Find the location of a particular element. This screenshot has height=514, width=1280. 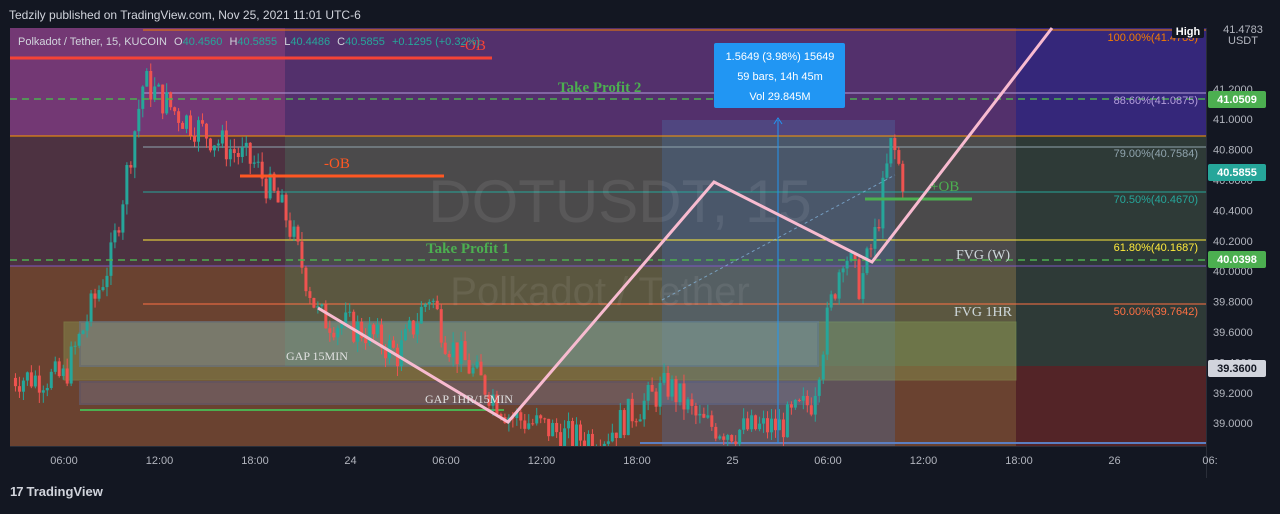

legend-low: 40.4486 is located at coordinates (310, 42).